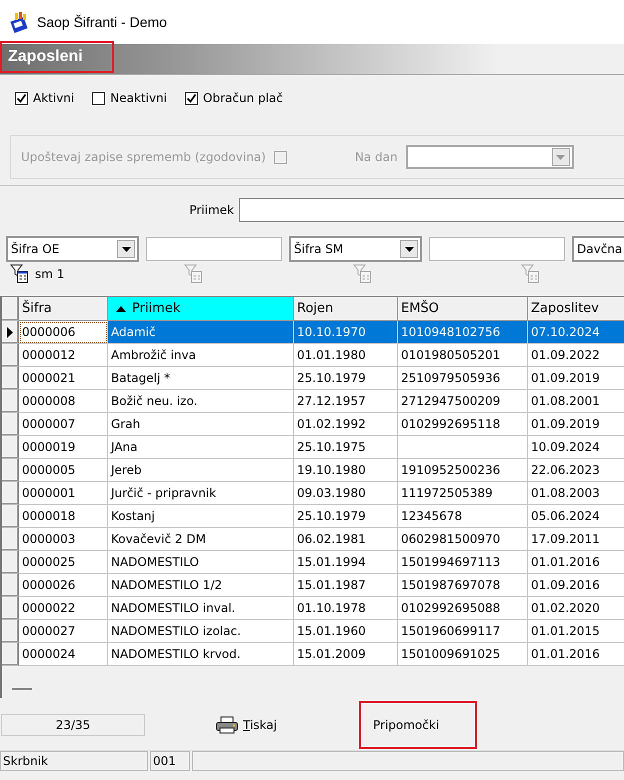  What do you see at coordinates (576, 516) in the screenshot?
I see `table-cell: 05.06.2024` at bounding box center [576, 516].